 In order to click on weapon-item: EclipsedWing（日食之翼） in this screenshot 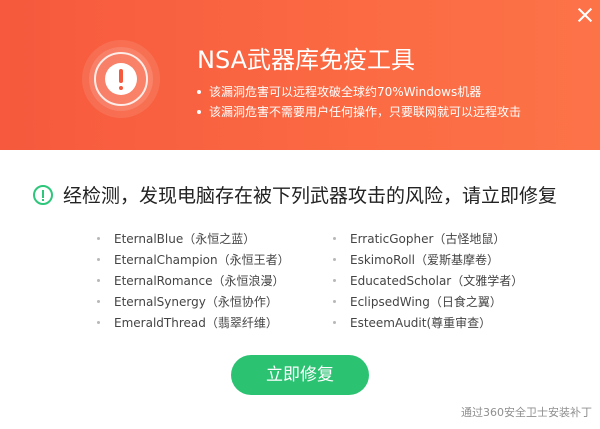, I will do `click(428, 302)`.